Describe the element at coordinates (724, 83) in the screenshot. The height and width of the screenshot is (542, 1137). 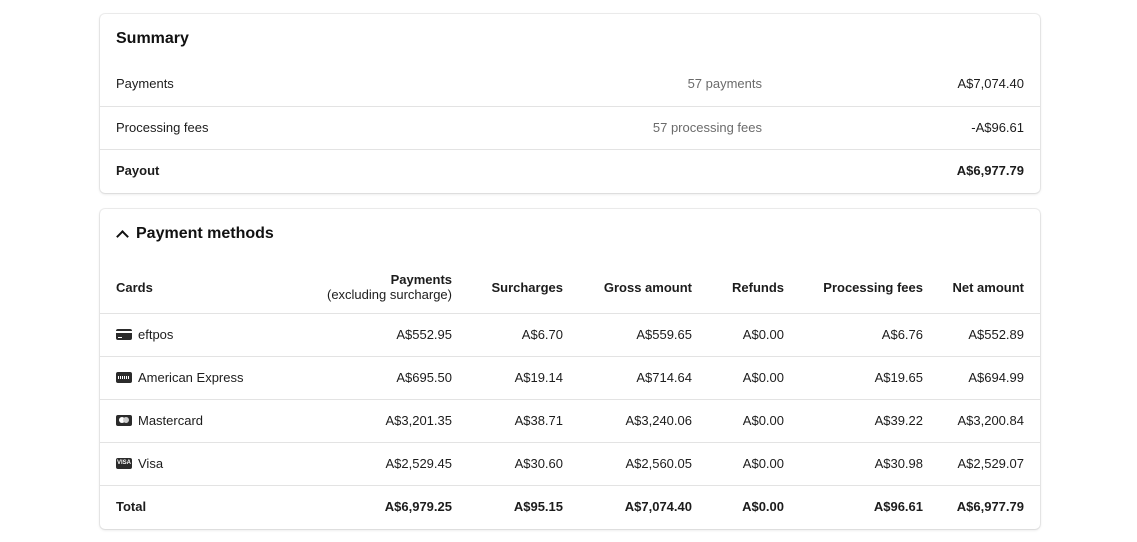
I see `summary-row-count: 57 payments` at that location.